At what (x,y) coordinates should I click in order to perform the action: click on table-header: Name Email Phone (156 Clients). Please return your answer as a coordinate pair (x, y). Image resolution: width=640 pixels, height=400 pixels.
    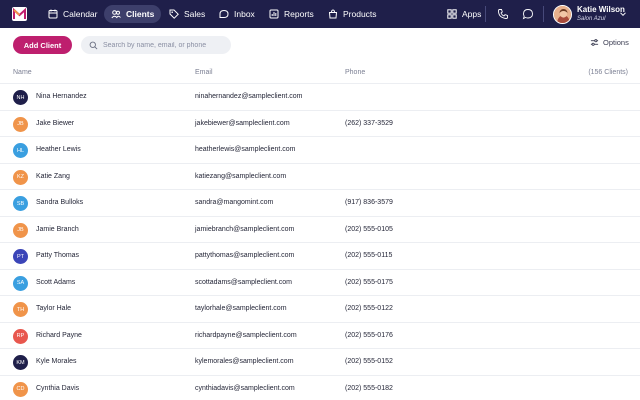
    Looking at the image, I should click on (320, 73).